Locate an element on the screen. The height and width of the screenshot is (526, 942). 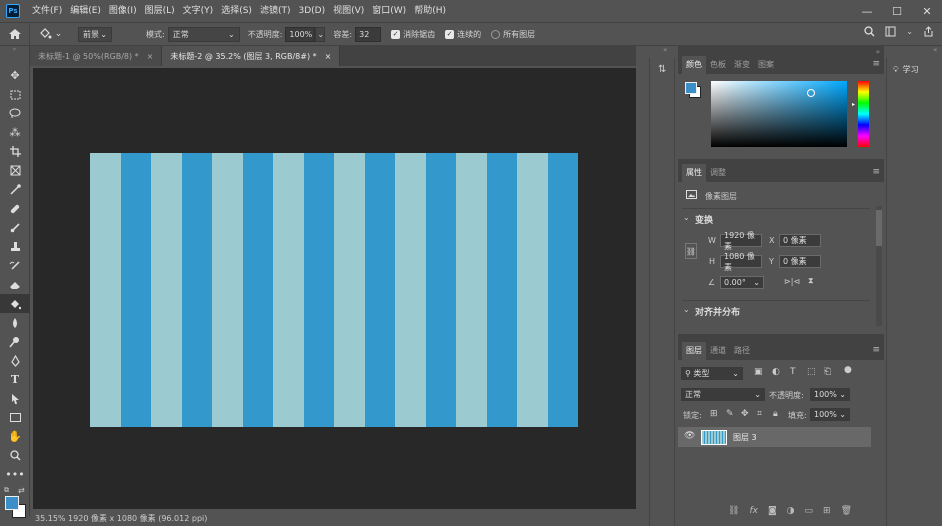
history-brush-tool-icon is located at coordinates (15, 265).